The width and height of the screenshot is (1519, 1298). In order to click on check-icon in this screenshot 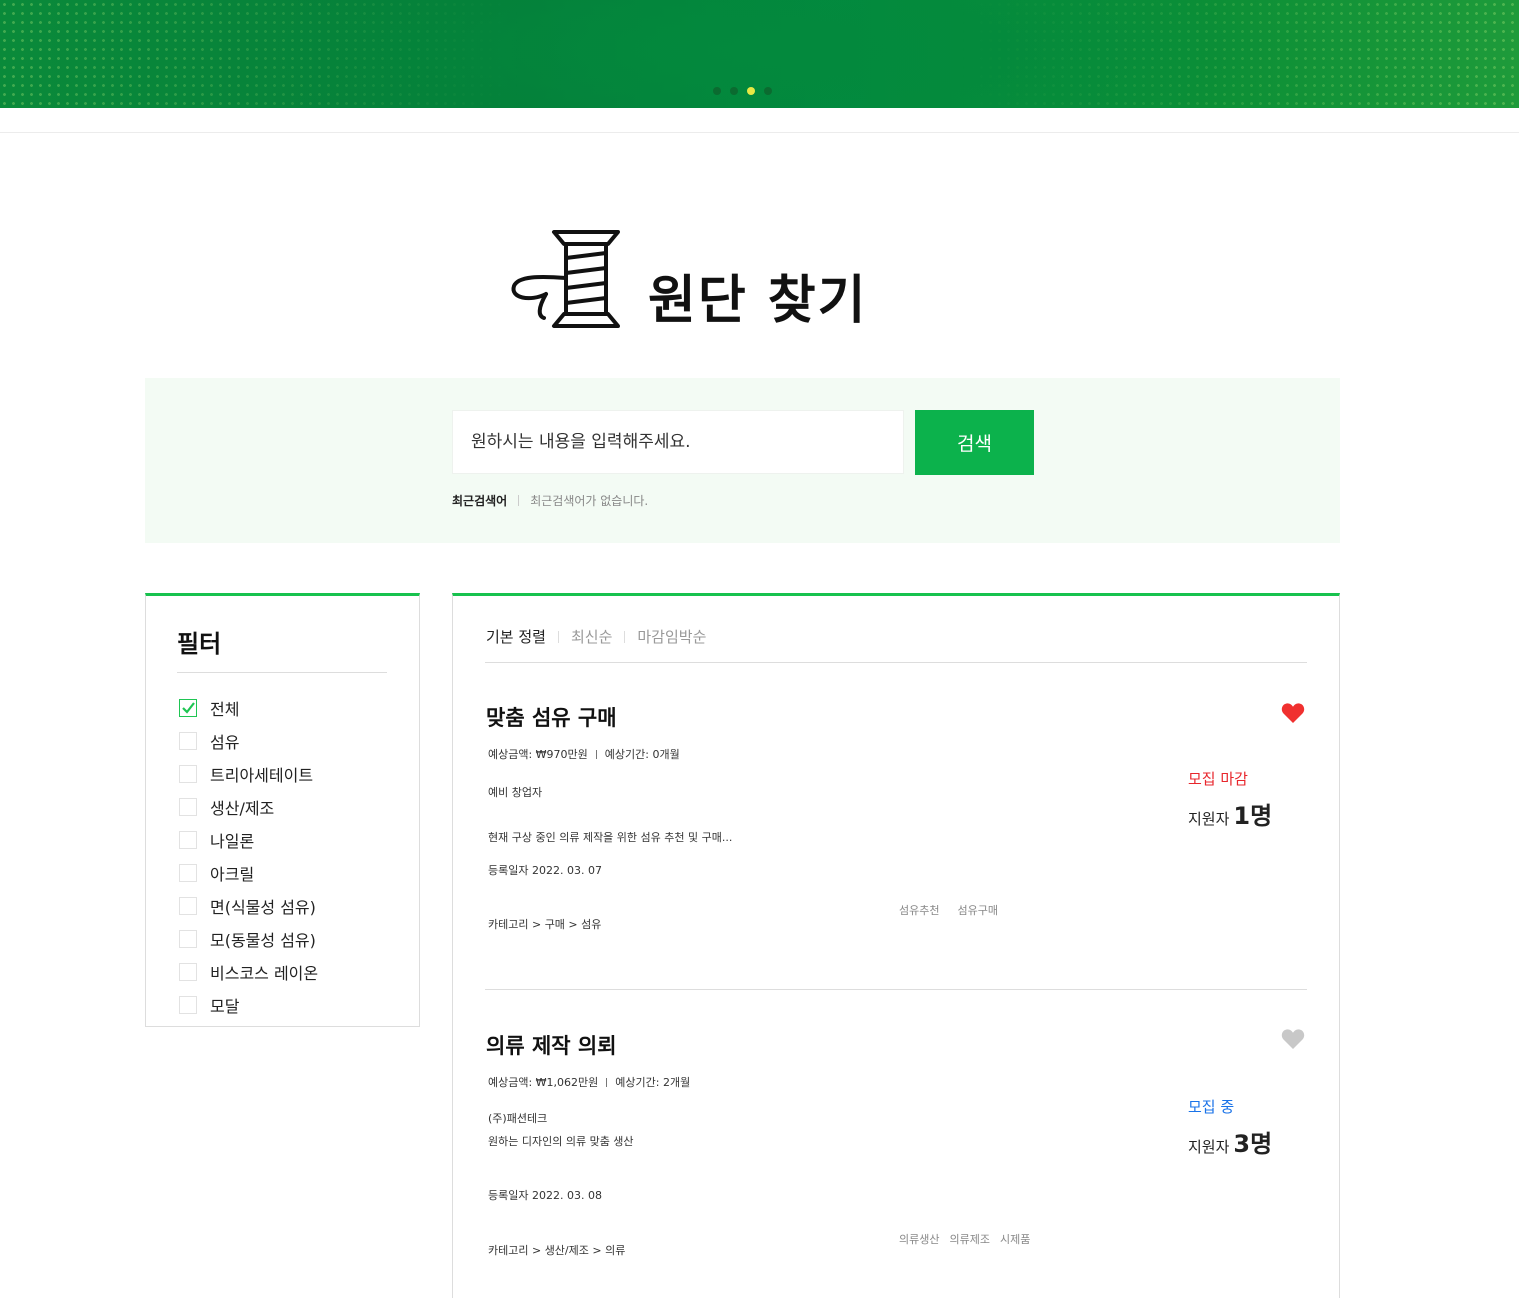, I will do `click(188, 707)`.